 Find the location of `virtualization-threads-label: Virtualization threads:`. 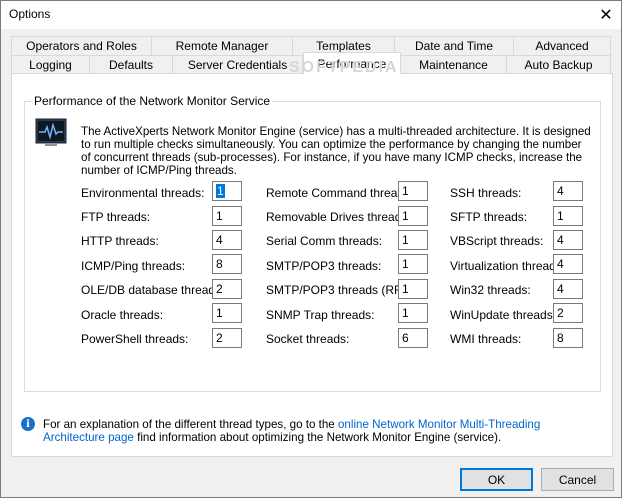

virtualization-threads-label: Virtualization threads: is located at coordinates (508, 266).